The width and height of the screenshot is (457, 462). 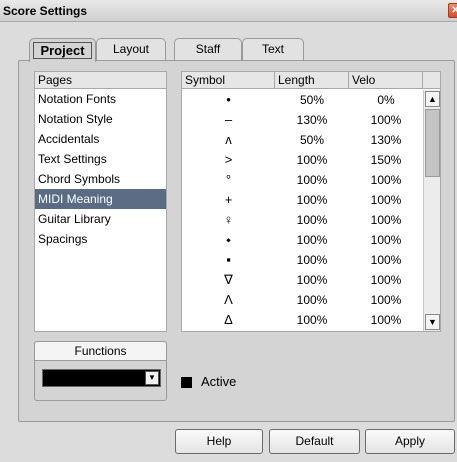 I want to click on table-row: – 130% 100%, so click(x=302, y=120).